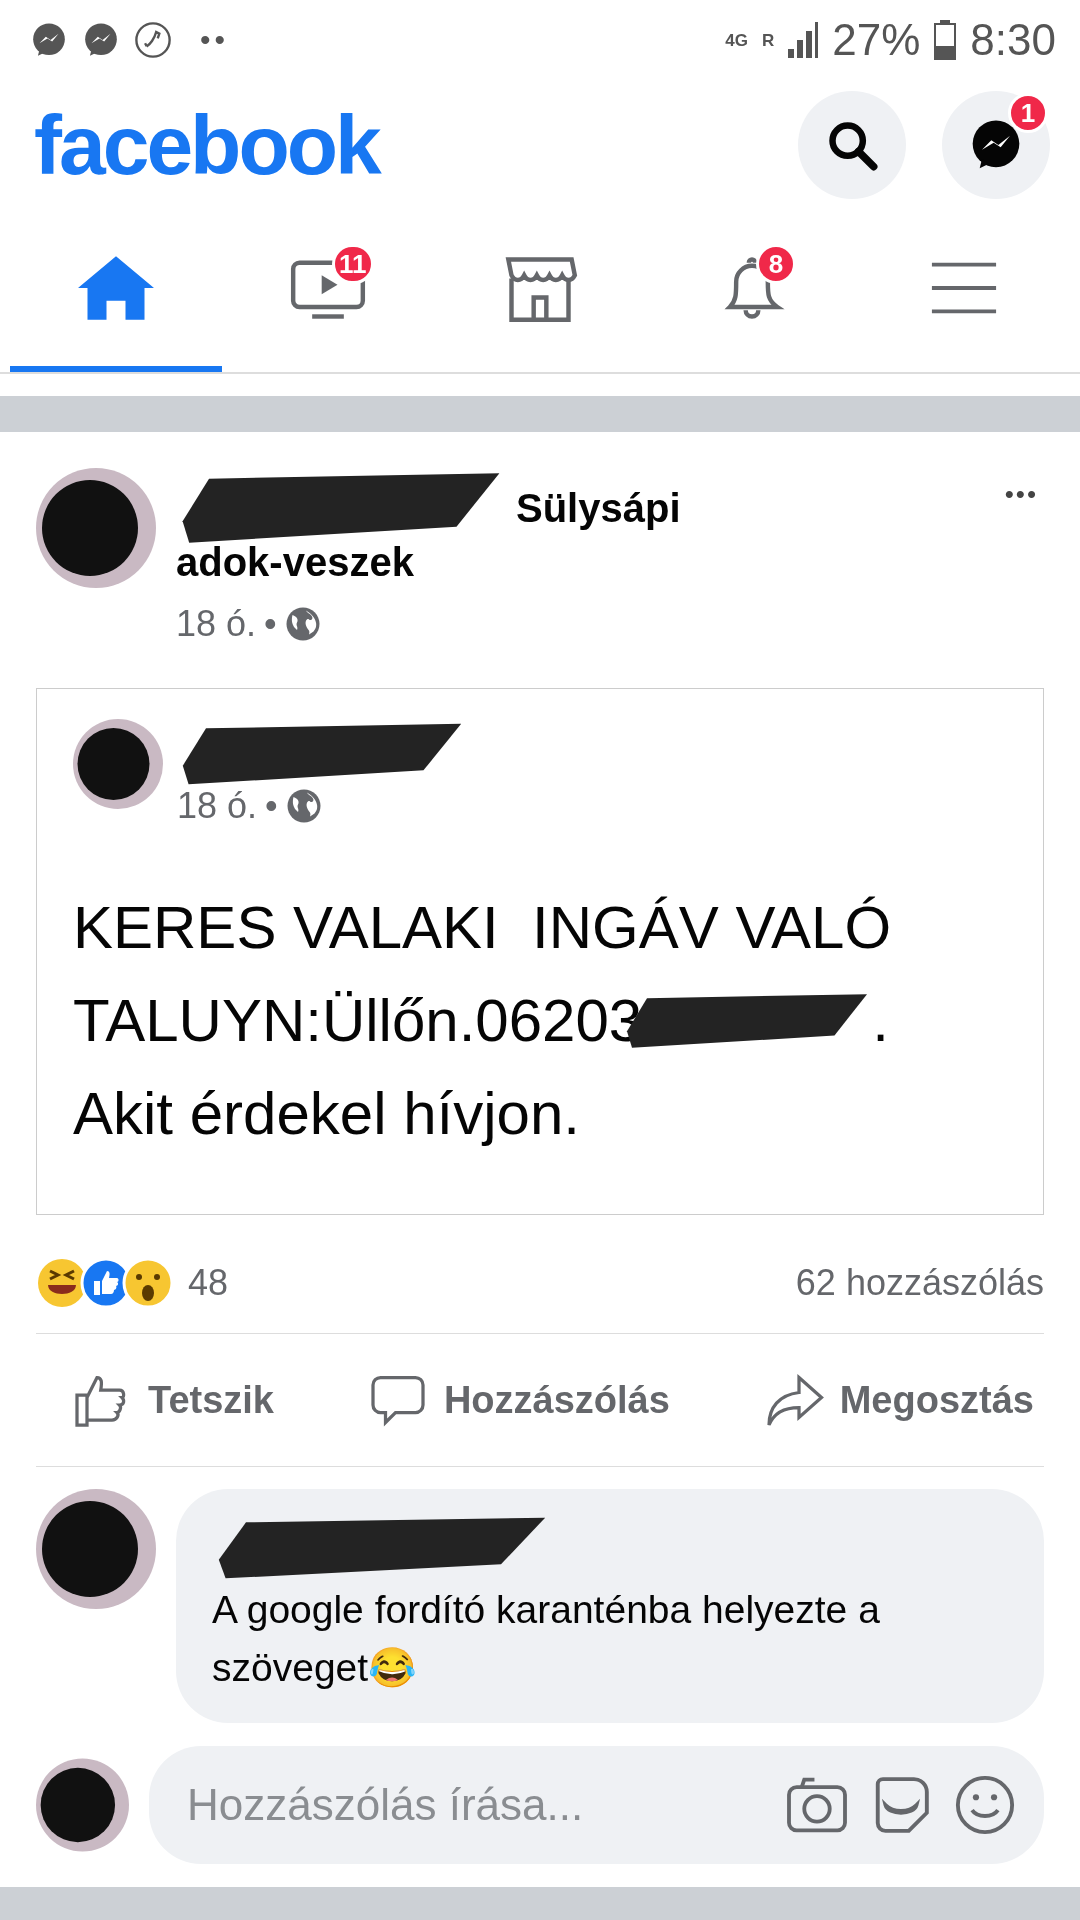 Image resolution: width=1080 pixels, height=1920 pixels. Describe the element at coordinates (358, 1021) in the screenshot. I see `post-text-line: TALUYN:Üllőn.06203` at that location.